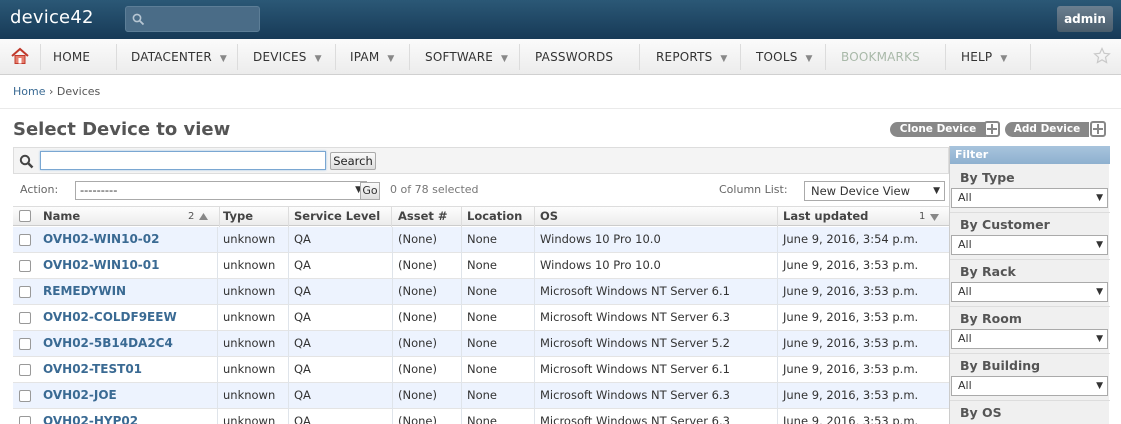  Describe the element at coordinates (77, 396) in the screenshot. I see `cell-name: OVH02-JOE` at that location.